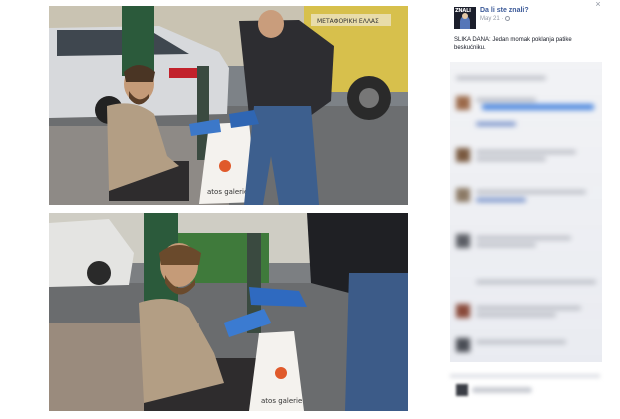 This screenshot has width=620, height=419. Describe the element at coordinates (525, 376) in the screenshot. I see `comment-input-divider` at that location.